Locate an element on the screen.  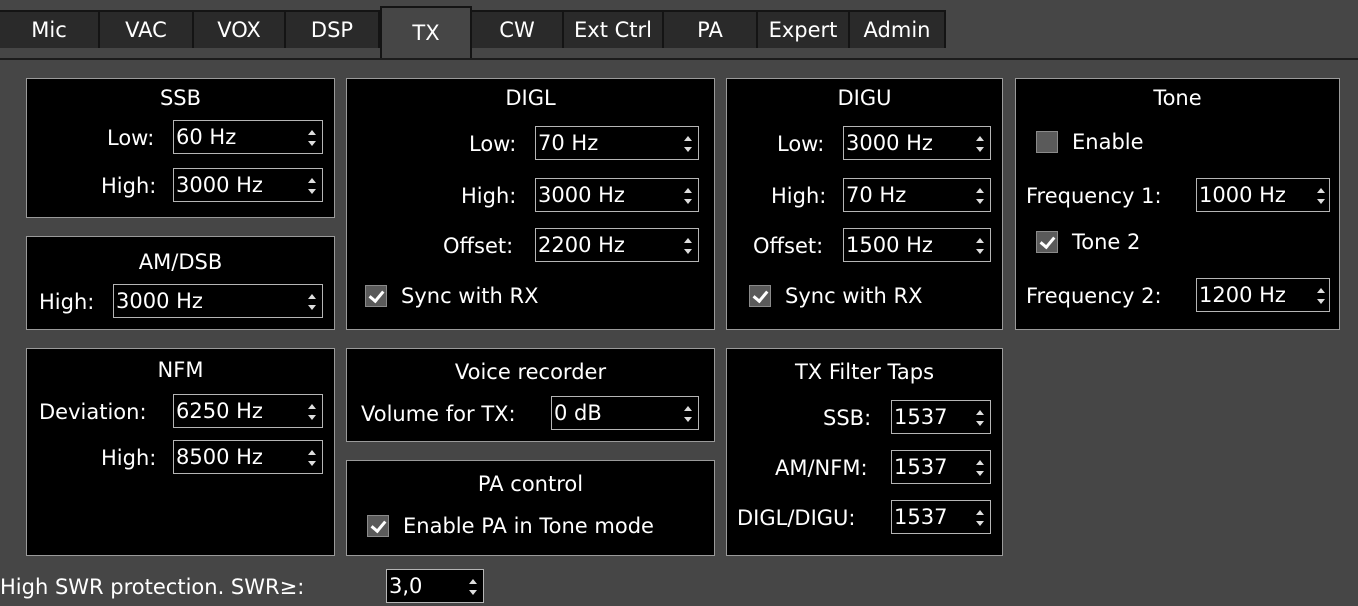
nfm-deviation-value: 6250 Hz is located at coordinates (219, 411).